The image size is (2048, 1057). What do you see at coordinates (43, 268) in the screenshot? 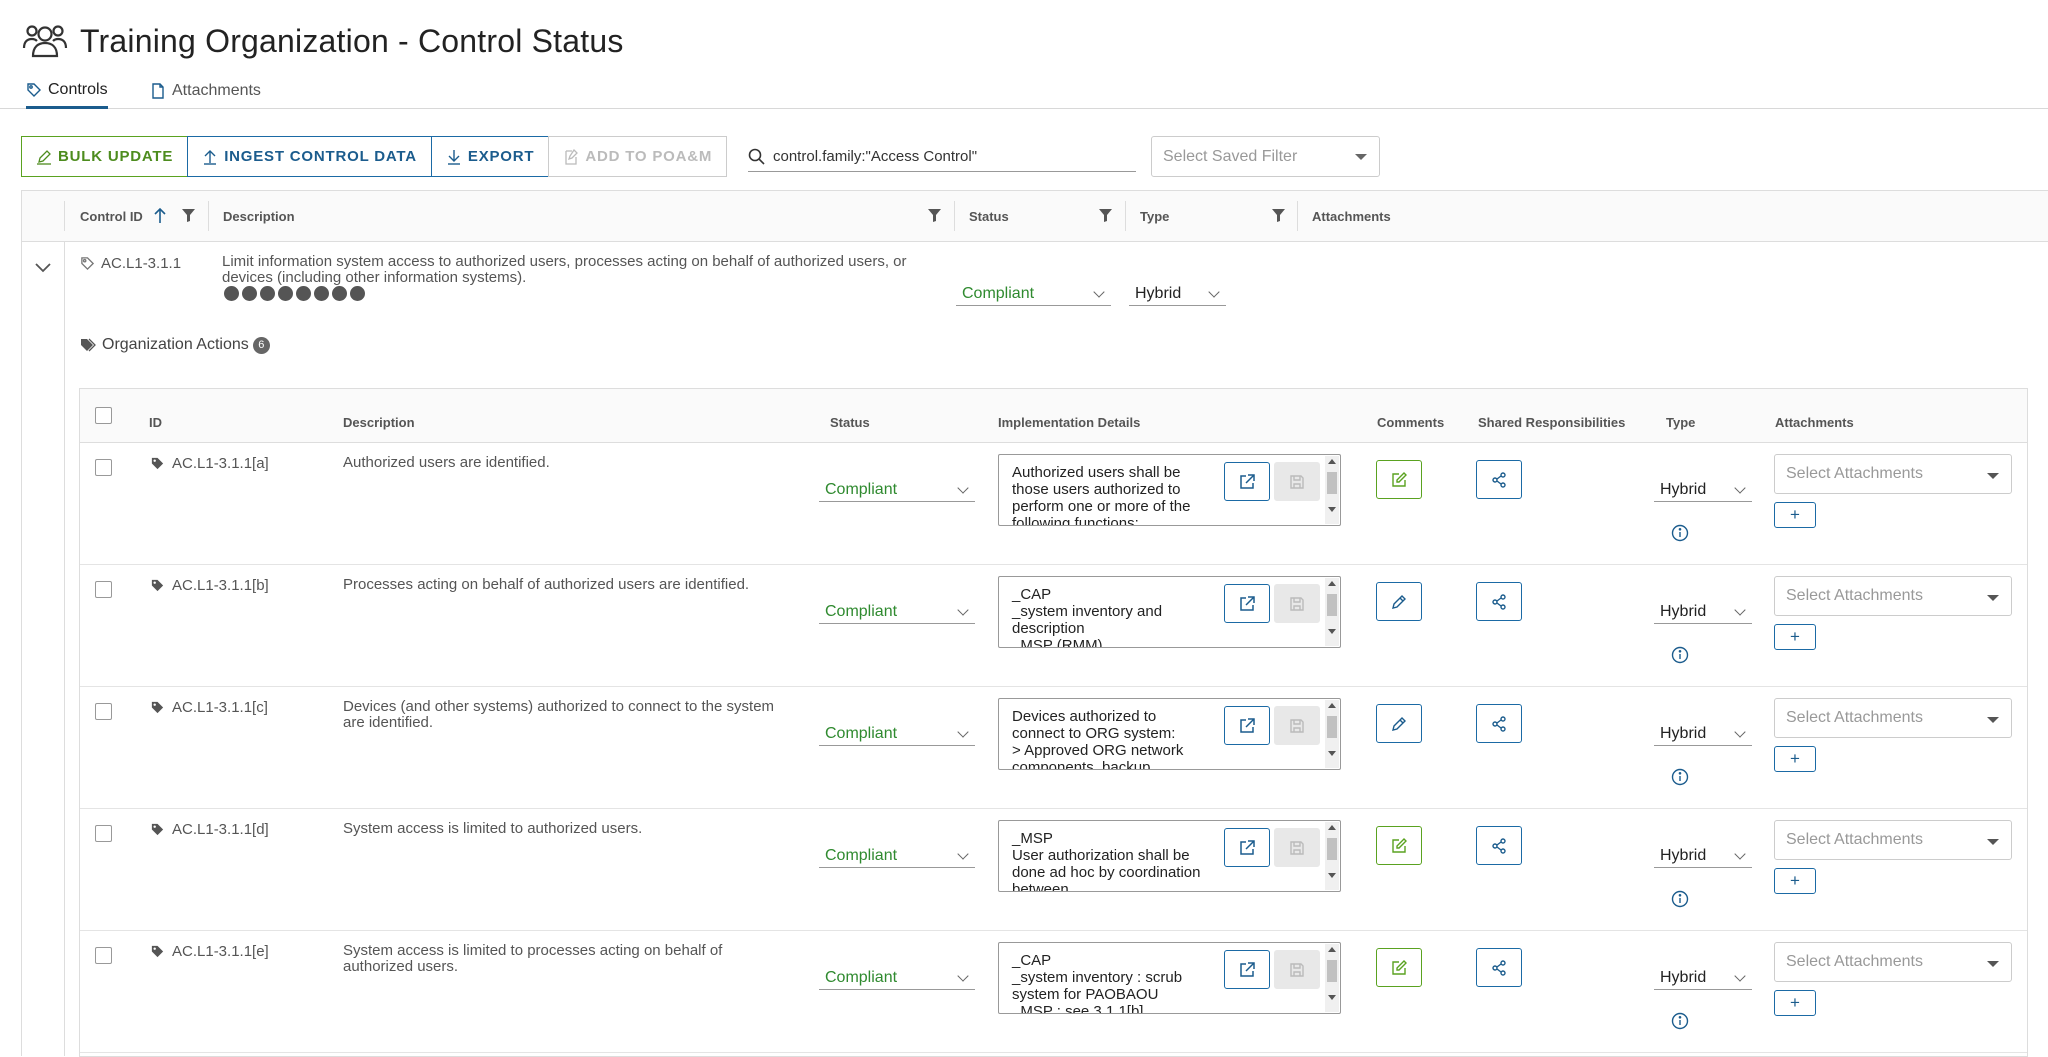
I see `chevron-down-icon` at bounding box center [43, 268].